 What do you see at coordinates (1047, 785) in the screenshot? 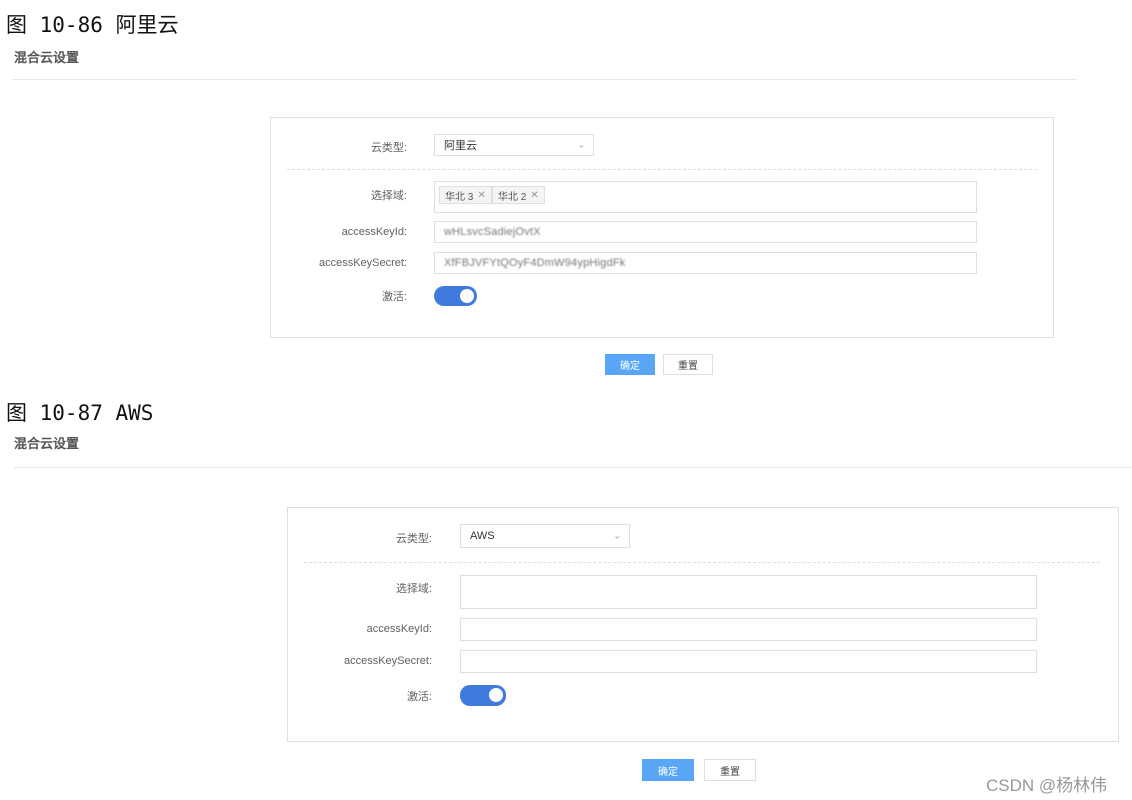
I see `watermark: CSDN @杨林伟` at bounding box center [1047, 785].